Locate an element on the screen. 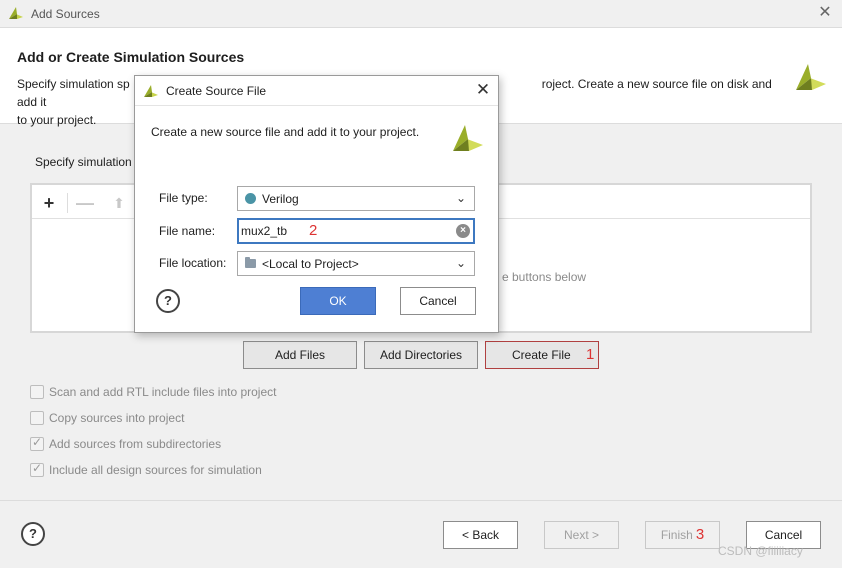 This screenshot has width=842, height=568. finish-label: Finish is located at coordinates (676, 535).